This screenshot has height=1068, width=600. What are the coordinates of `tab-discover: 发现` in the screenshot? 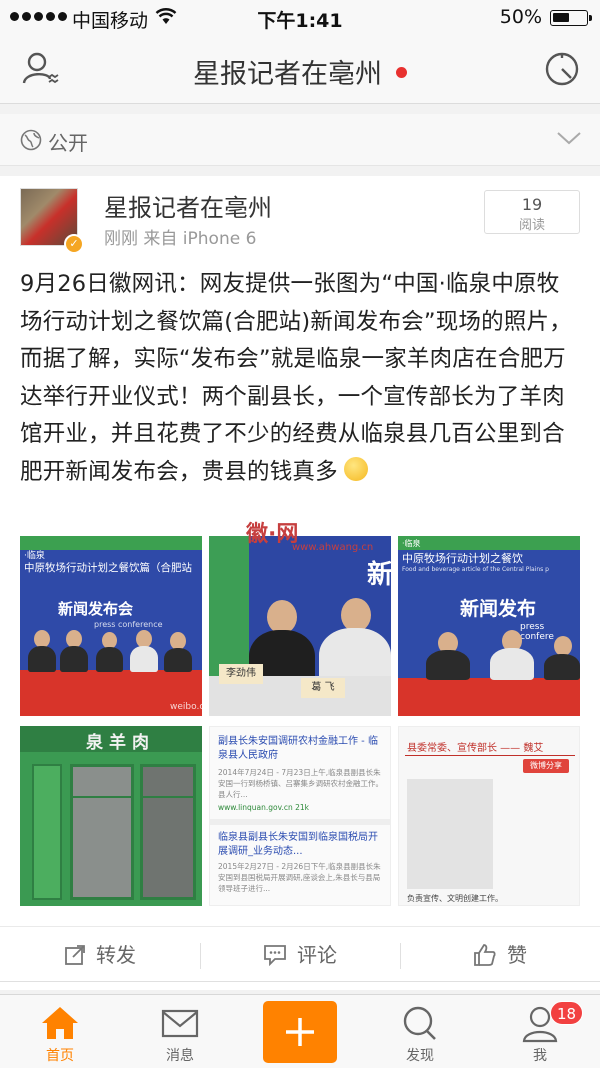 It's located at (420, 1031).